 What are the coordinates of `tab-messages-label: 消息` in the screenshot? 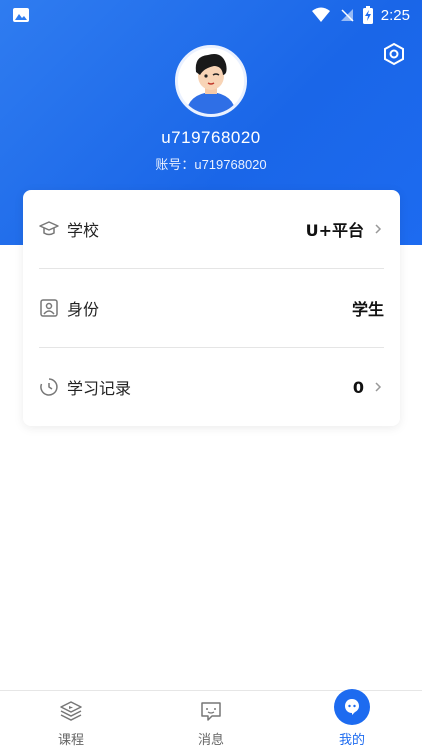 It's located at (210, 740).